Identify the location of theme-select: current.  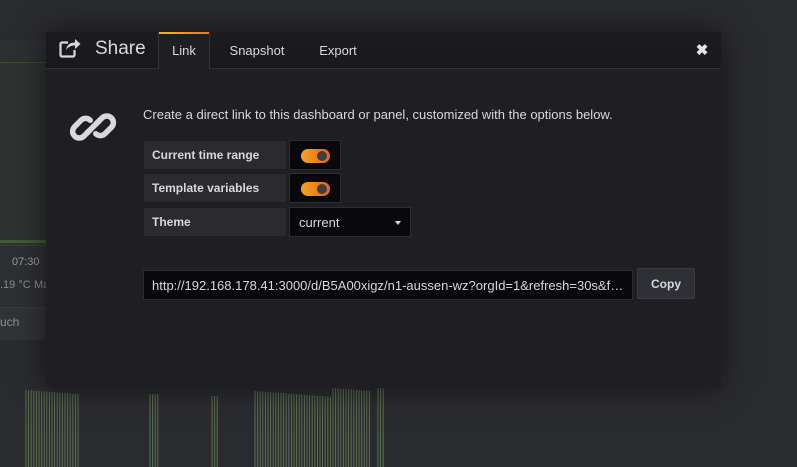
(350, 222).